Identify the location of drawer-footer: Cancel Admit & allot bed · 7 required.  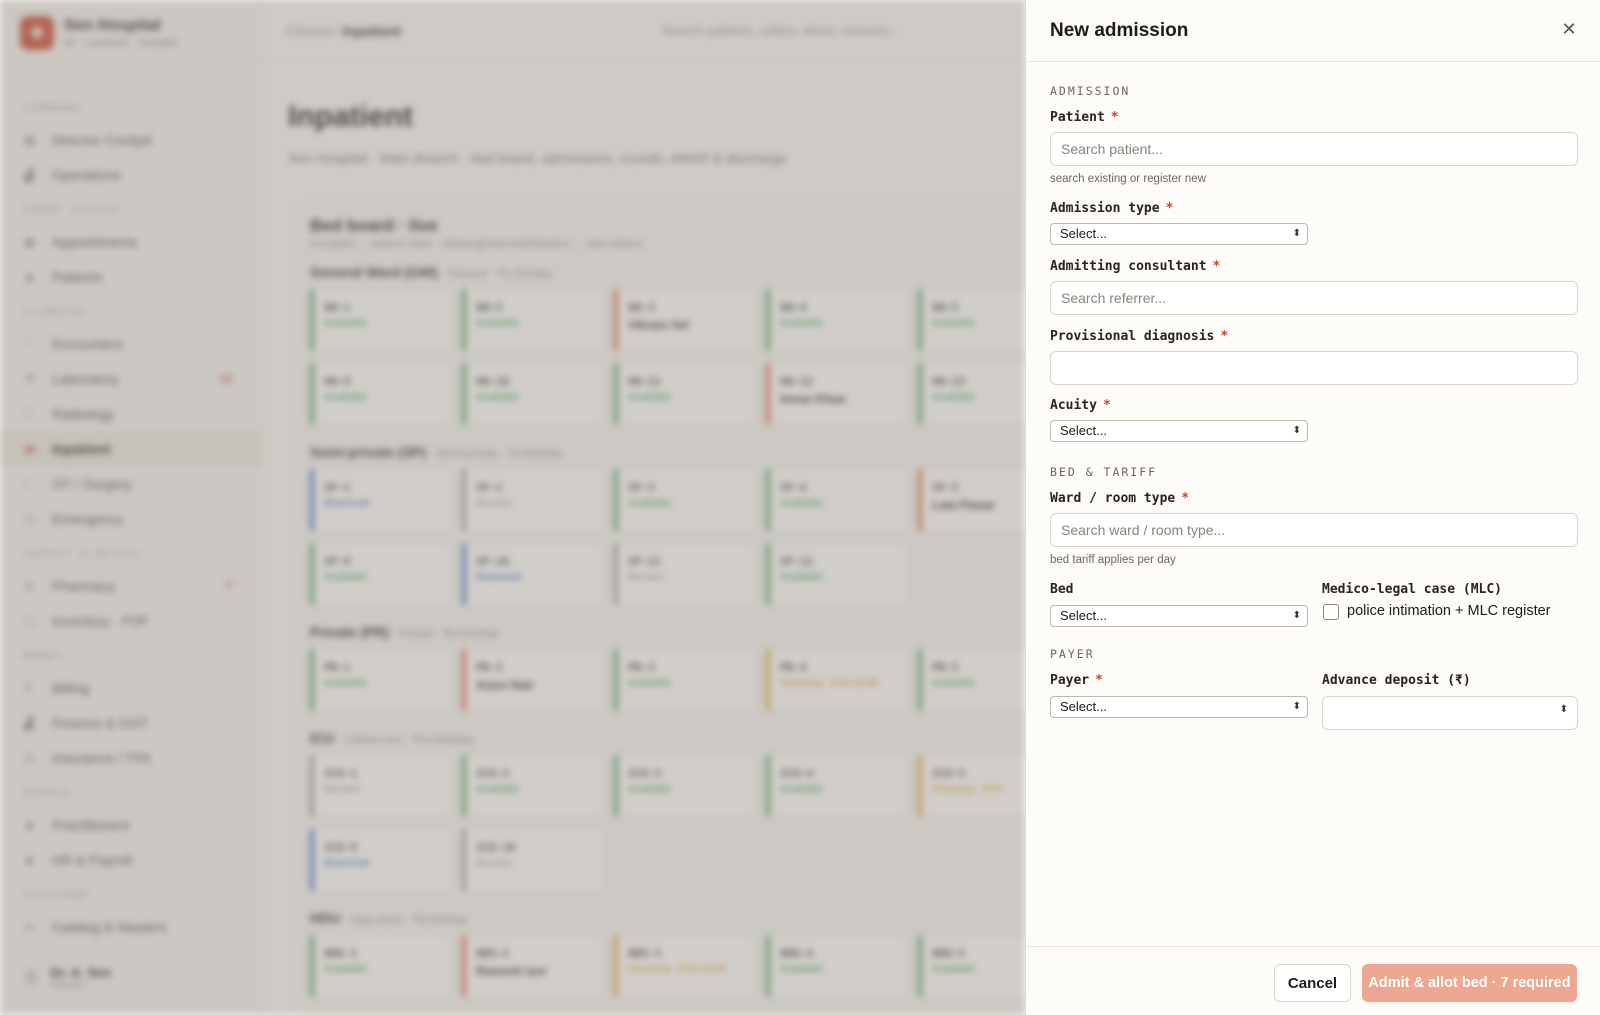
(1313, 980).